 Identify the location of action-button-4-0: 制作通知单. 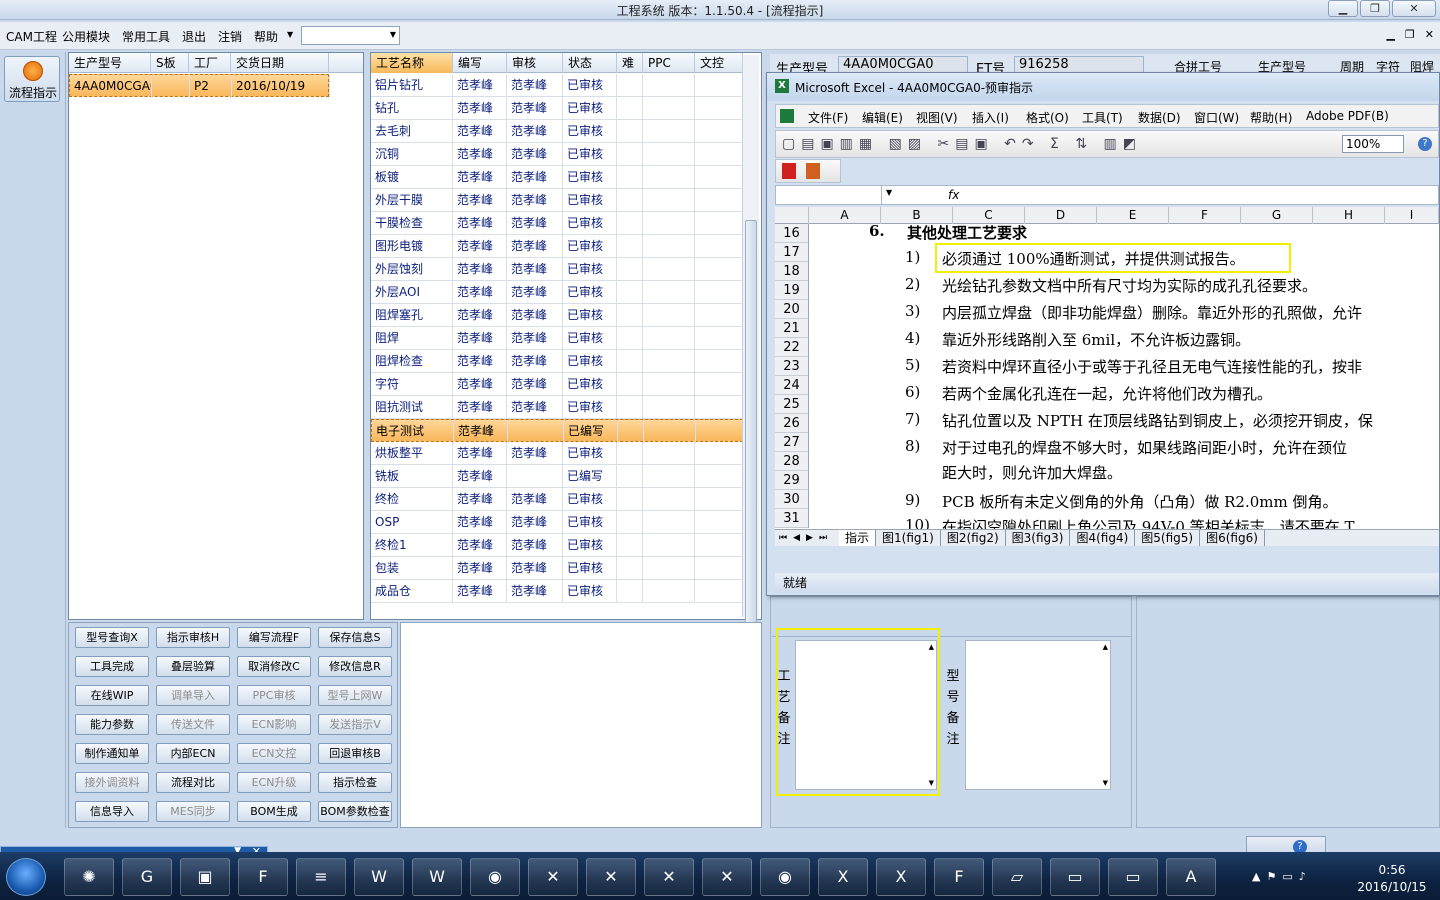
(112, 753).